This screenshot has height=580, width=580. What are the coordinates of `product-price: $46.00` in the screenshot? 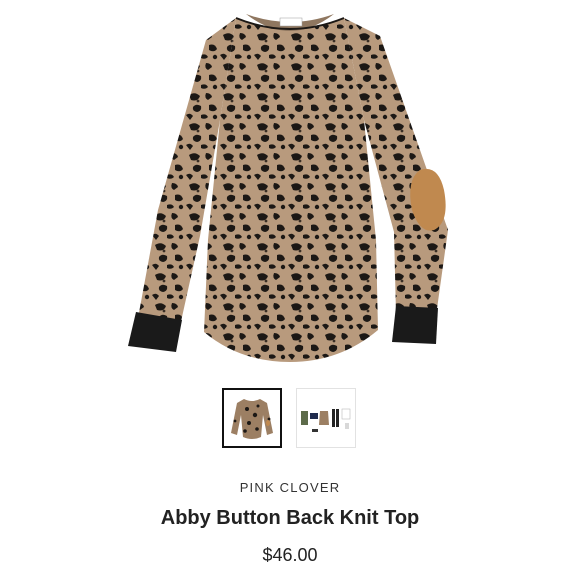 It's located at (290, 555).